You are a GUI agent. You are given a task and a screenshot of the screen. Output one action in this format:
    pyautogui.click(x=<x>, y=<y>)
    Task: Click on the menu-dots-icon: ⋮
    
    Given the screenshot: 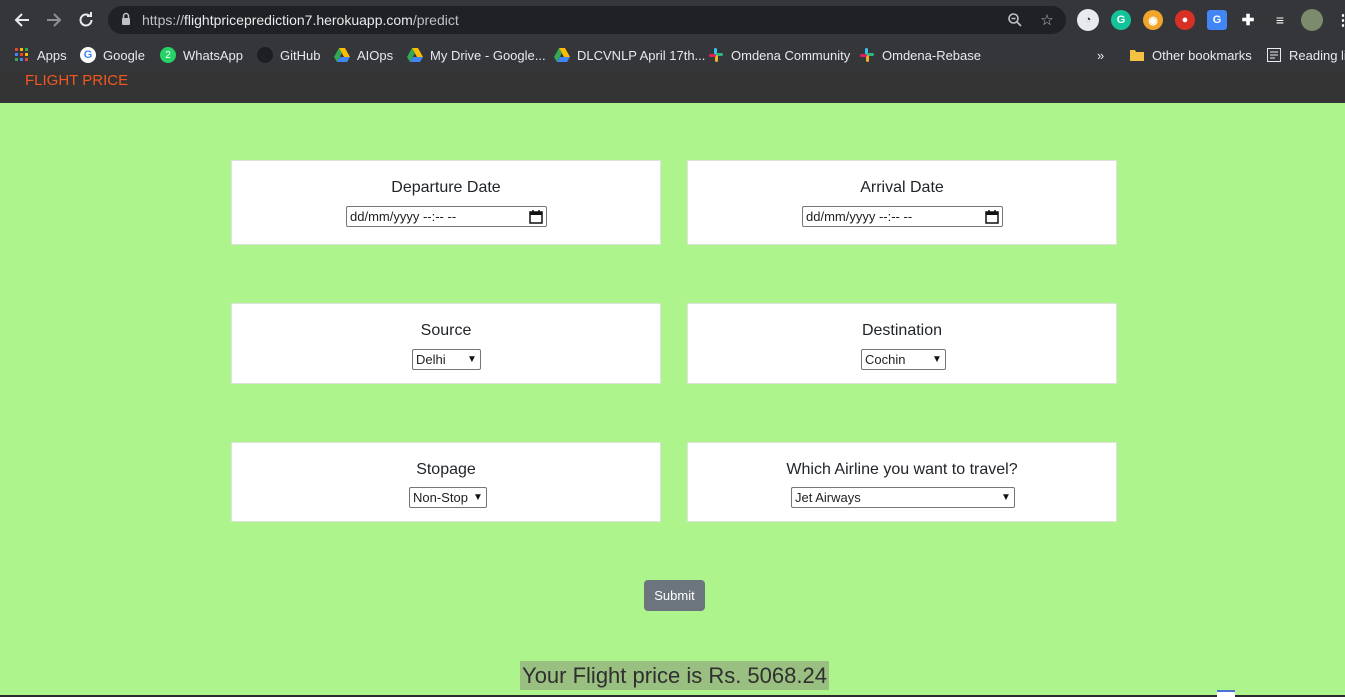 What is the action you would take?
    pyautogui.click(x=1339, y=20)
    